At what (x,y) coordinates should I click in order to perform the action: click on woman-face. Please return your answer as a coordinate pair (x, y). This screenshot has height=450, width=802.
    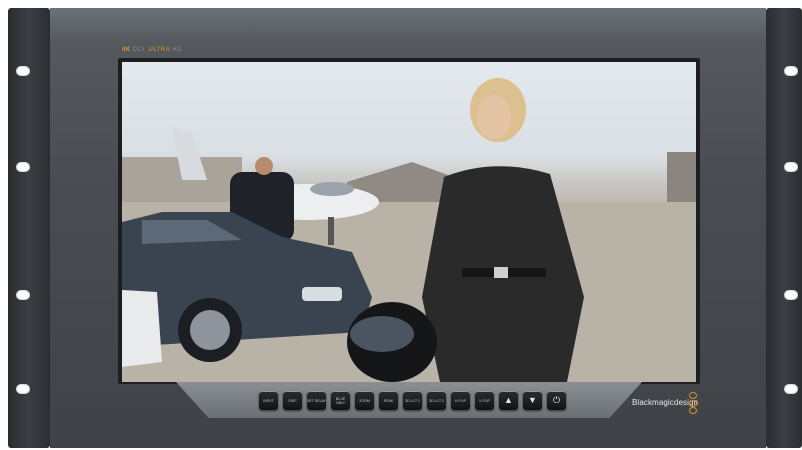
    Looking at the image, I should click on (494, 117).